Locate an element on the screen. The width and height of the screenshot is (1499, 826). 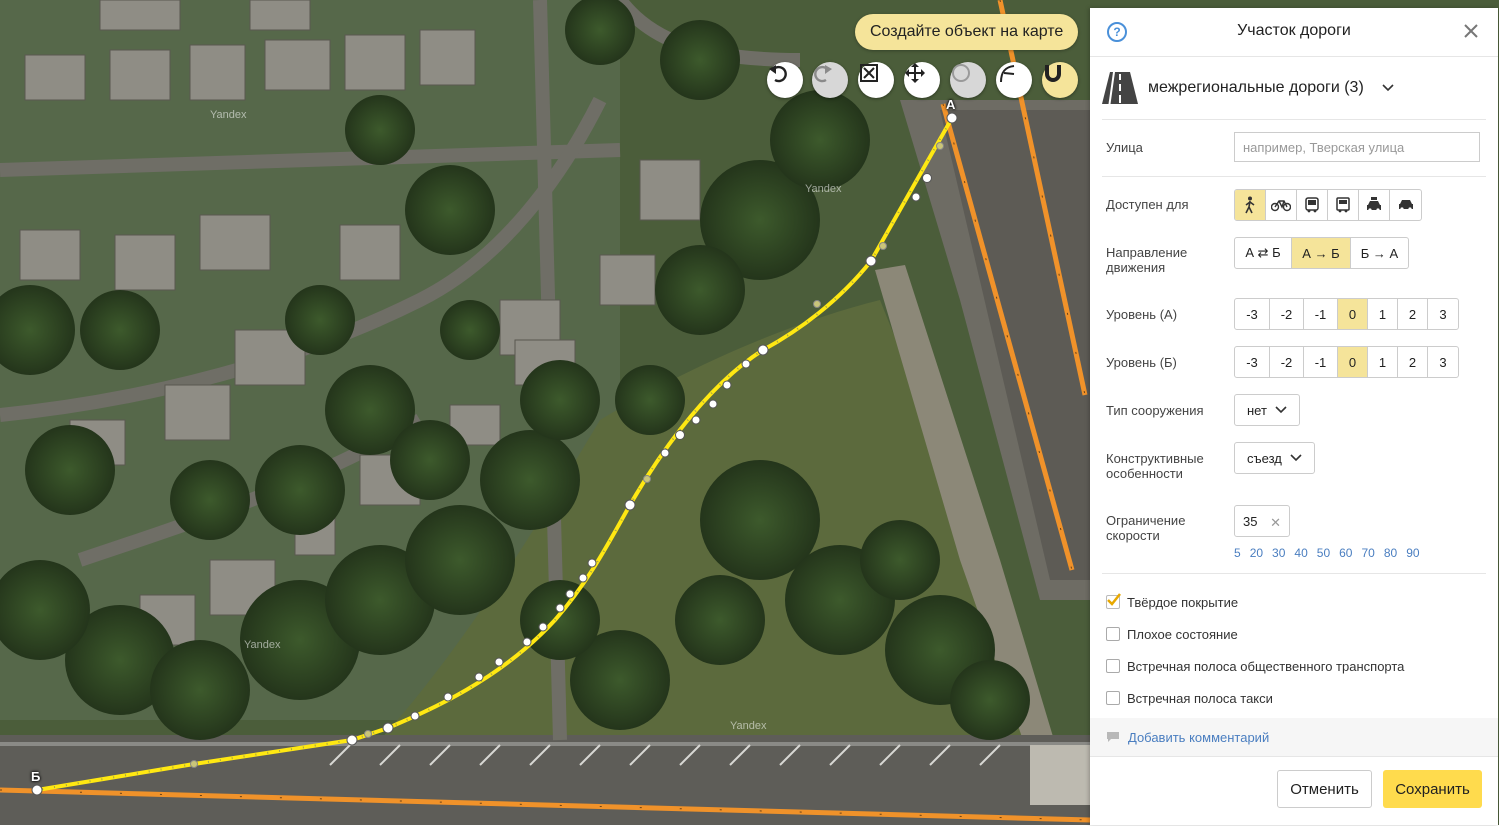
speed-preset: 90 is located at coordinates (1412, 553).